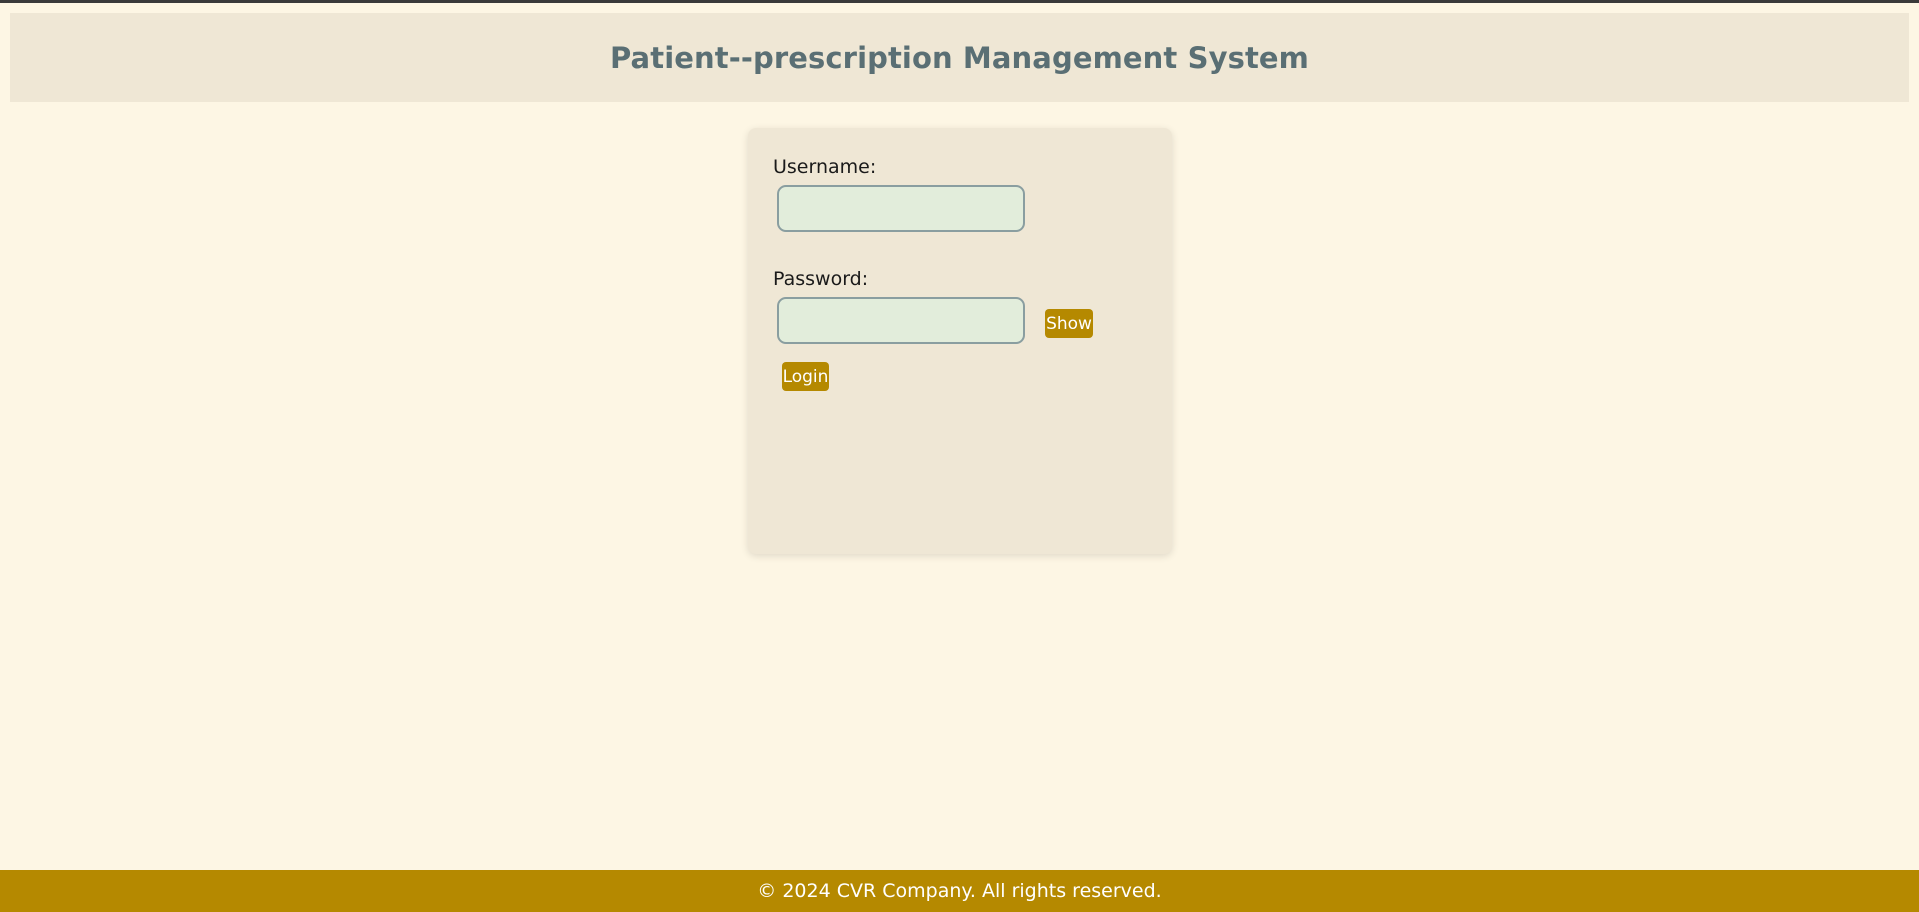  What do you see at coordinates (901, 320) in the screenshot?
I see `password-input` at bounding box center [901, 320].